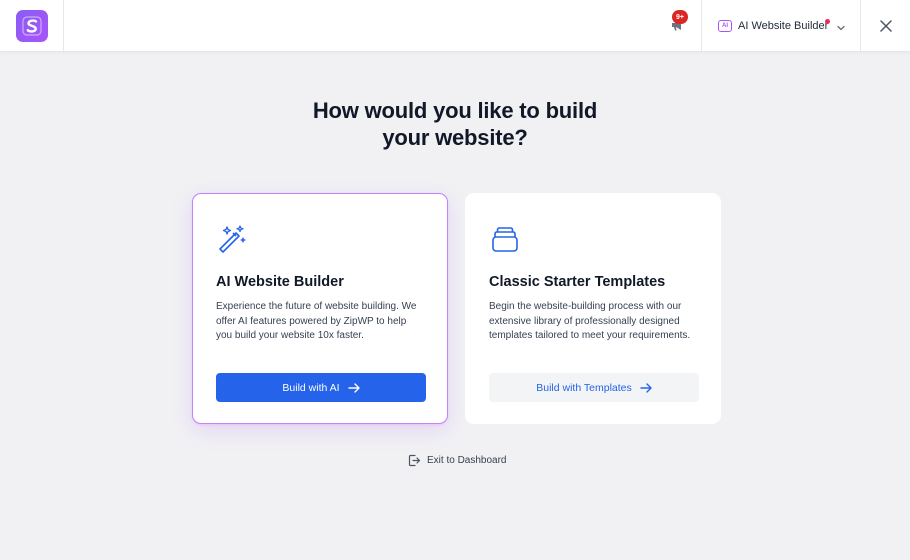 This screenshot has height=560, width=910. Describe the element at coordinates (232, 240) in the screenshot. I see `magic-wand-icon` at that location.